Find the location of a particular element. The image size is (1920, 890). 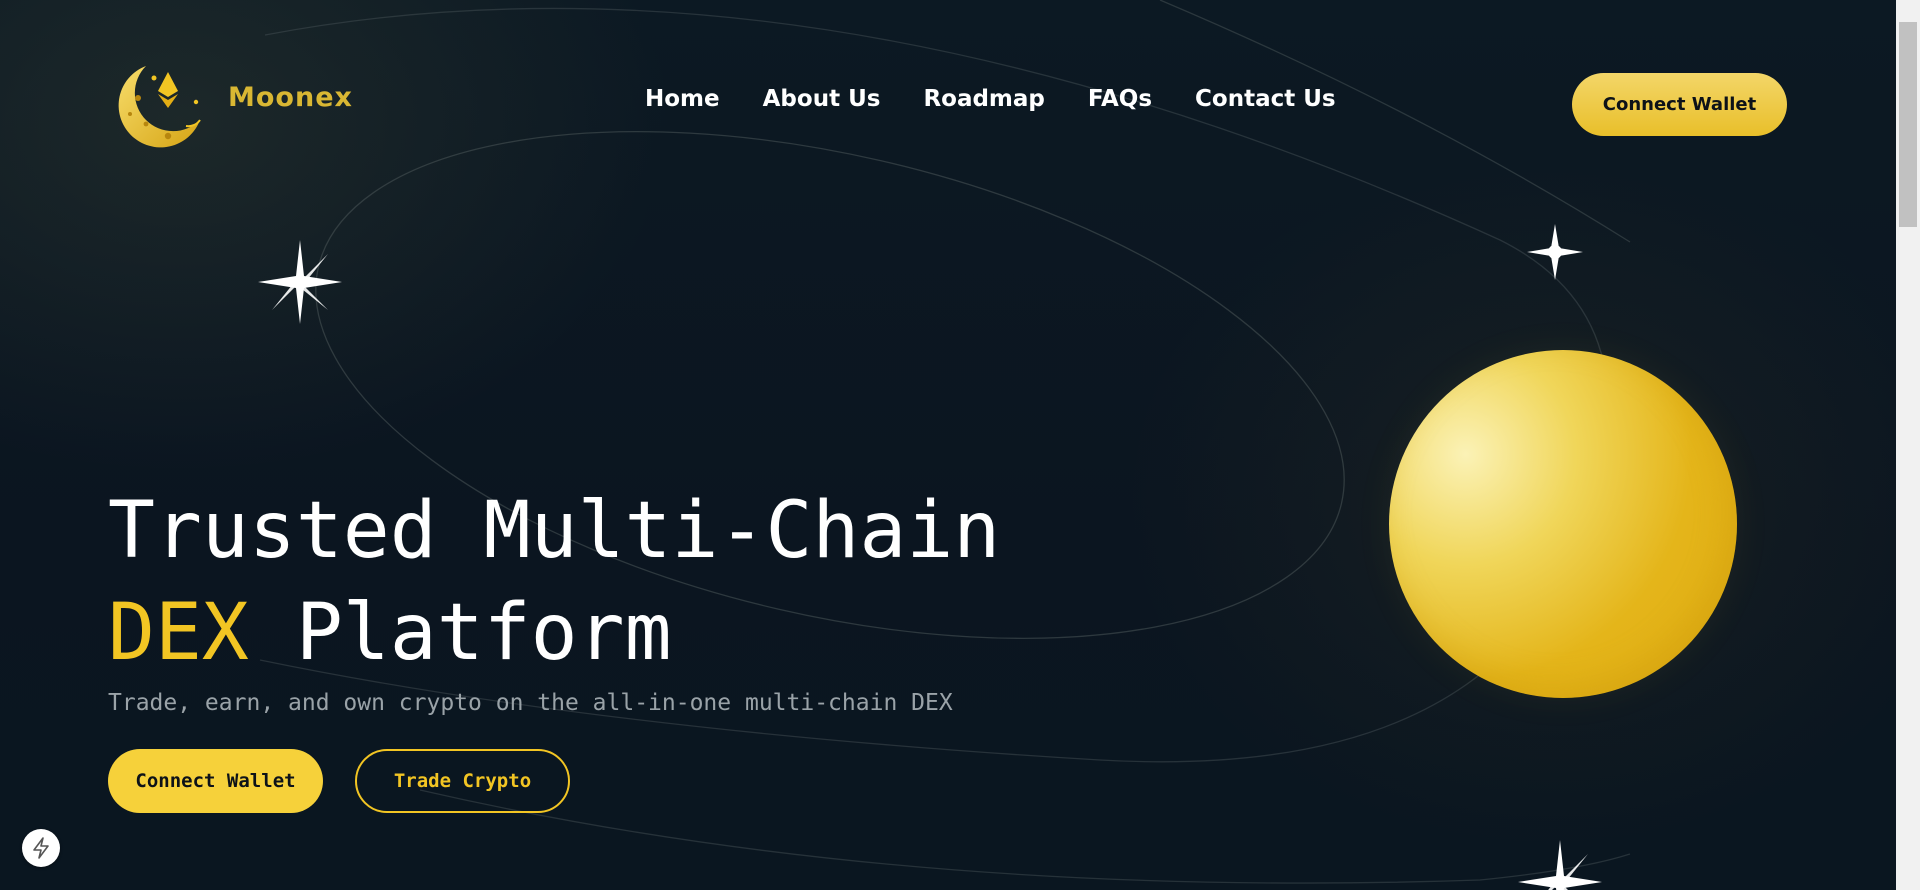

nav-item-contact-us: Contact Us is located at coordinates (1265, 99).